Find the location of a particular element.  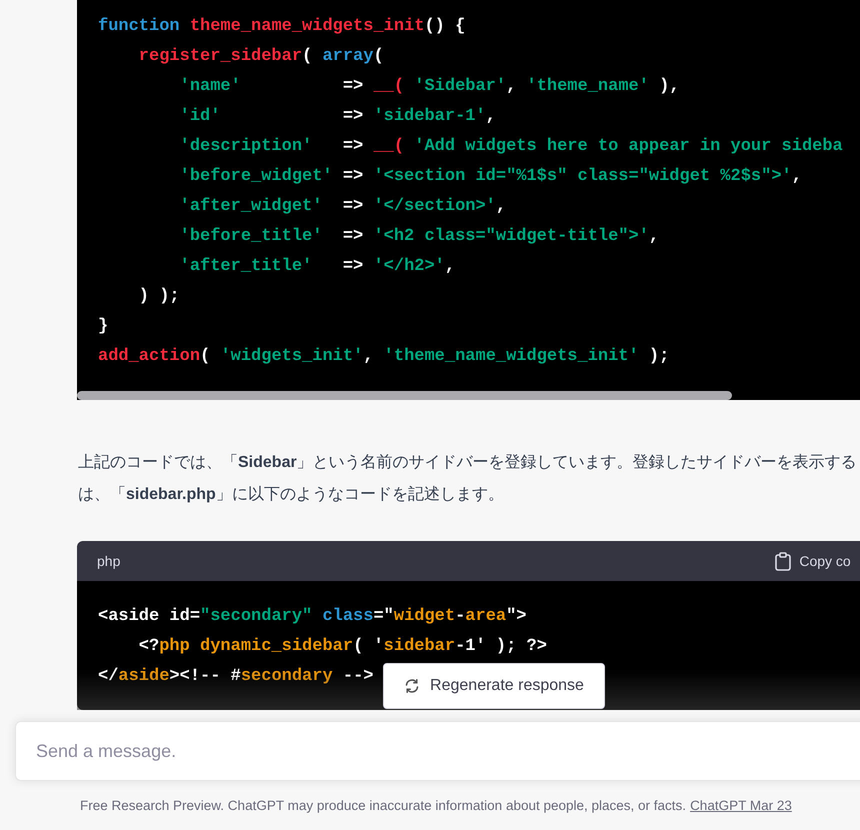

code-line: 'after_title' => '</h2>', is located at coordinates (317, 267).